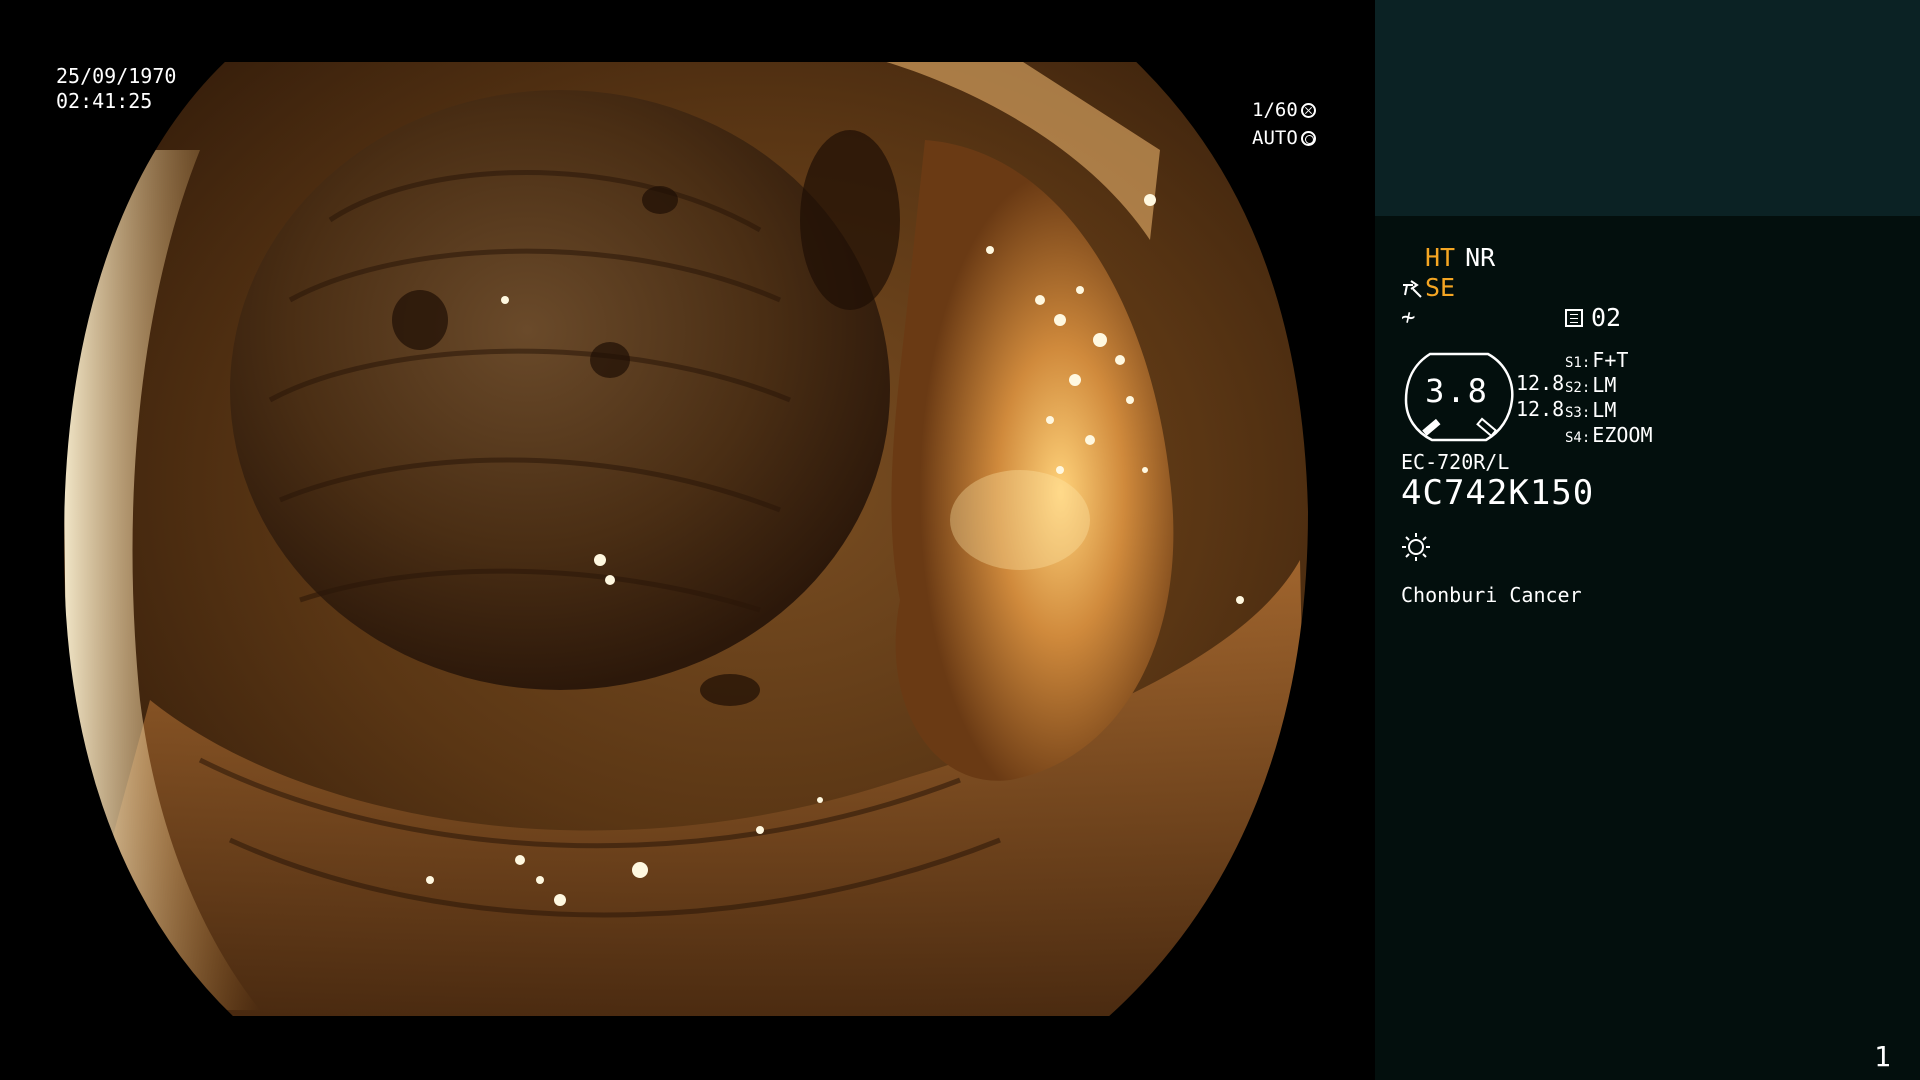 The height and width of the screenshot is (1080, 1920). What do you see at coordinates (1308, 110) in the screenshot?
I see `aperture-icon` at bounding box center [1308, 110].